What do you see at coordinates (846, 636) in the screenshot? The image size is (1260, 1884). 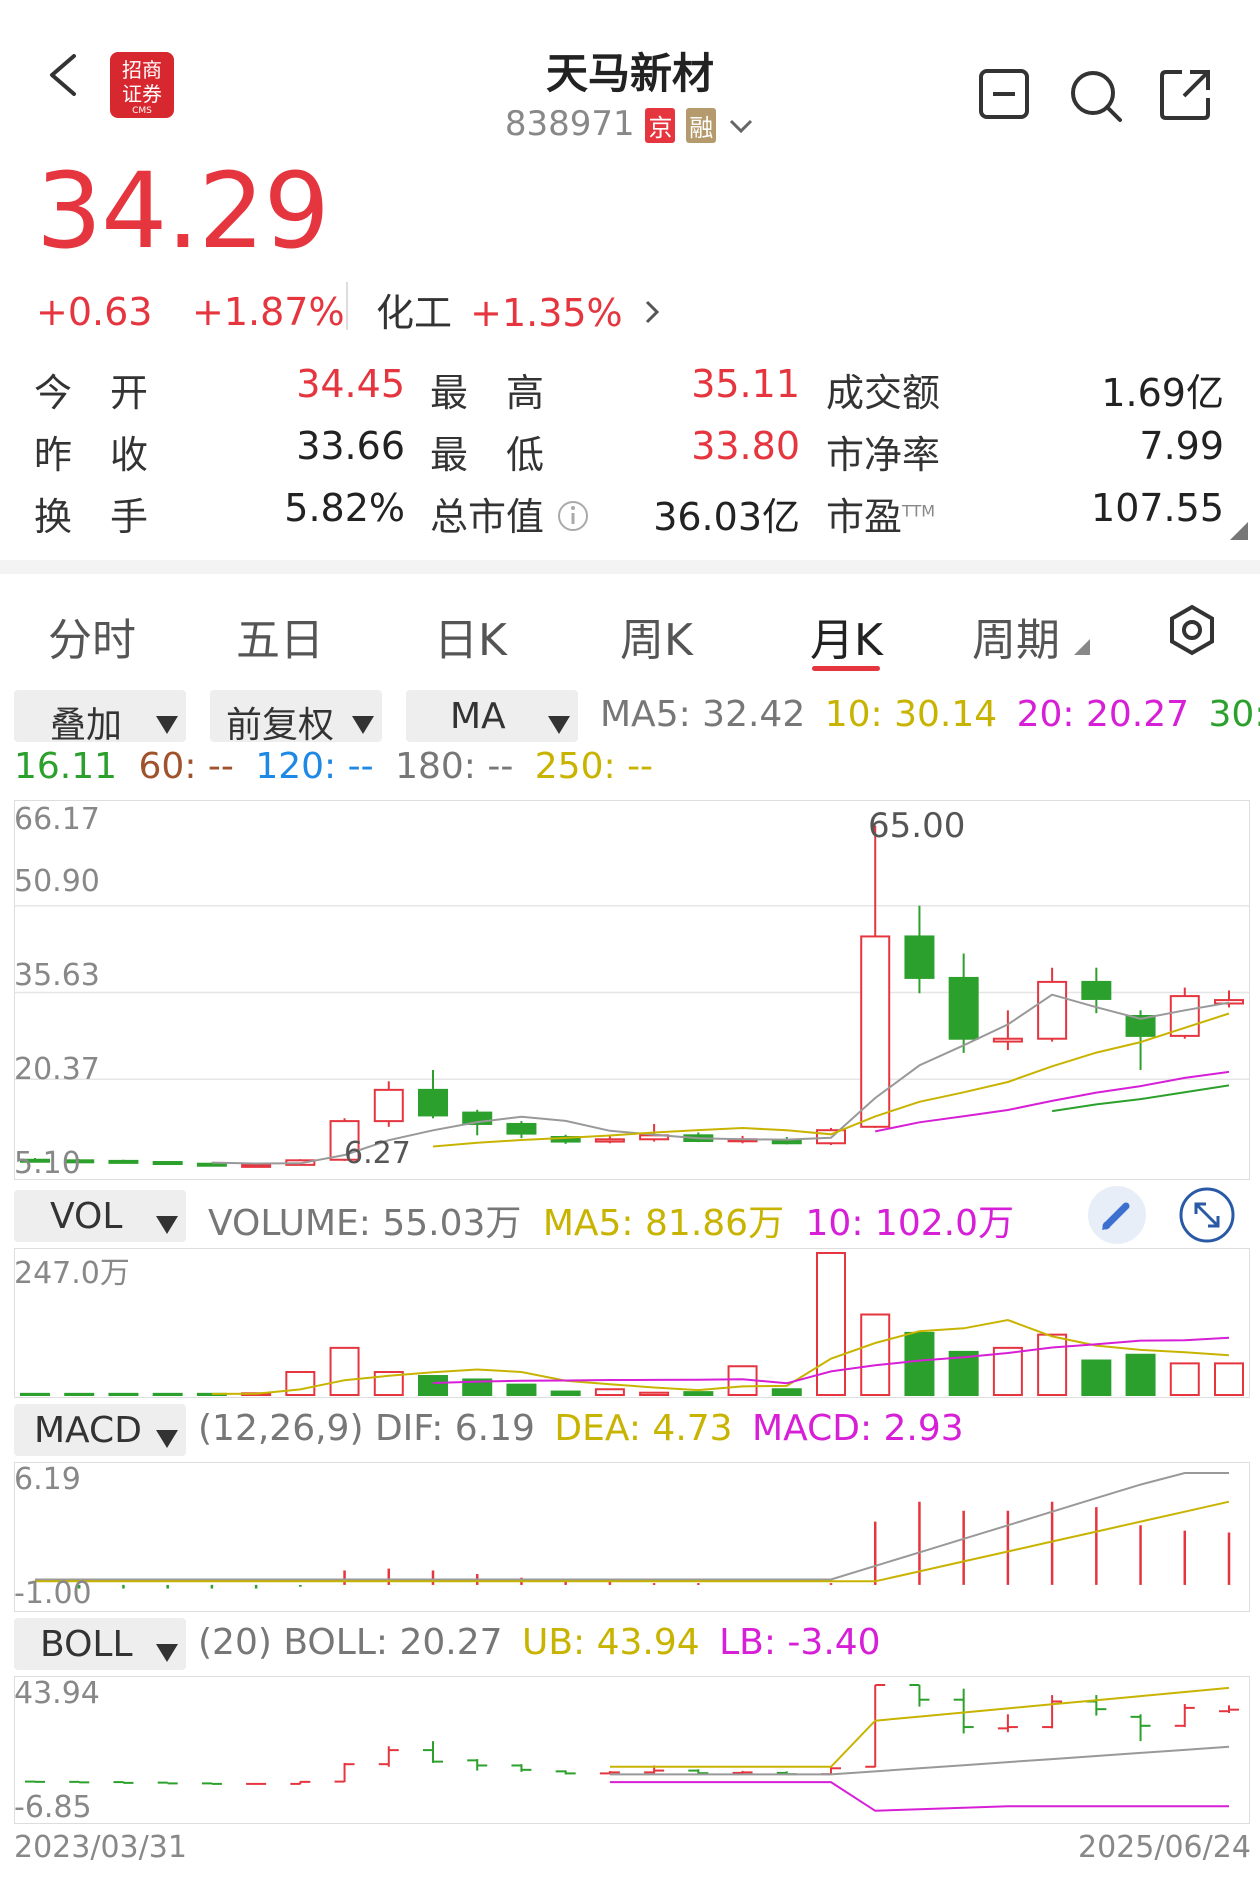 I see `tab-yuek: 月K` at bounding box center [846, 636].